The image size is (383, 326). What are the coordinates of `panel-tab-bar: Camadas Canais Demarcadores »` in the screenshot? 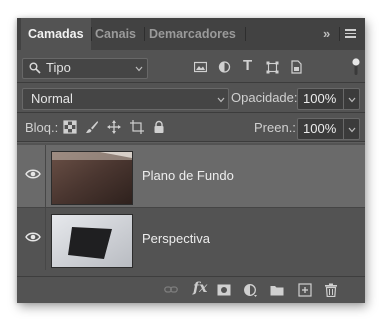 It's located at (191, 34).